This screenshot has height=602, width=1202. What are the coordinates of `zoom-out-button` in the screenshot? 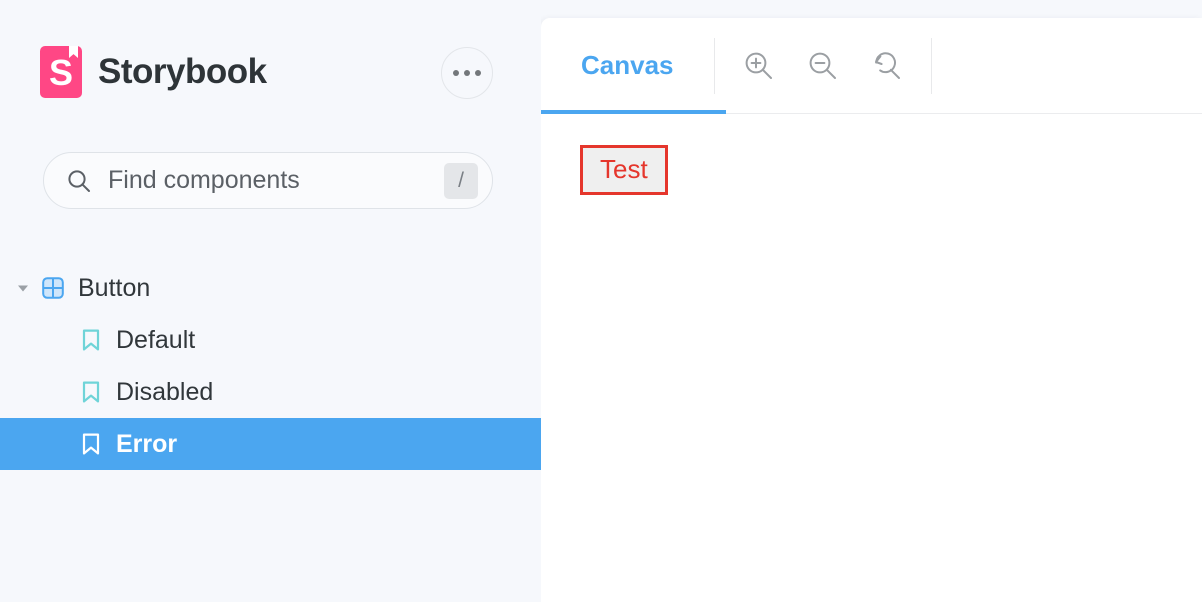 It's located at (823, 66).